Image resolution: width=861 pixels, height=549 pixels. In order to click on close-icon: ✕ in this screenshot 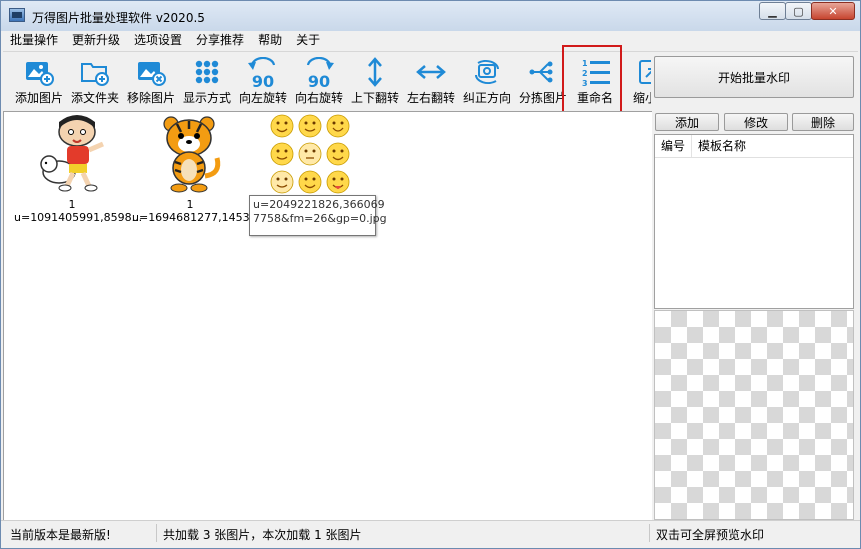, I will do `click(833, 11)`.